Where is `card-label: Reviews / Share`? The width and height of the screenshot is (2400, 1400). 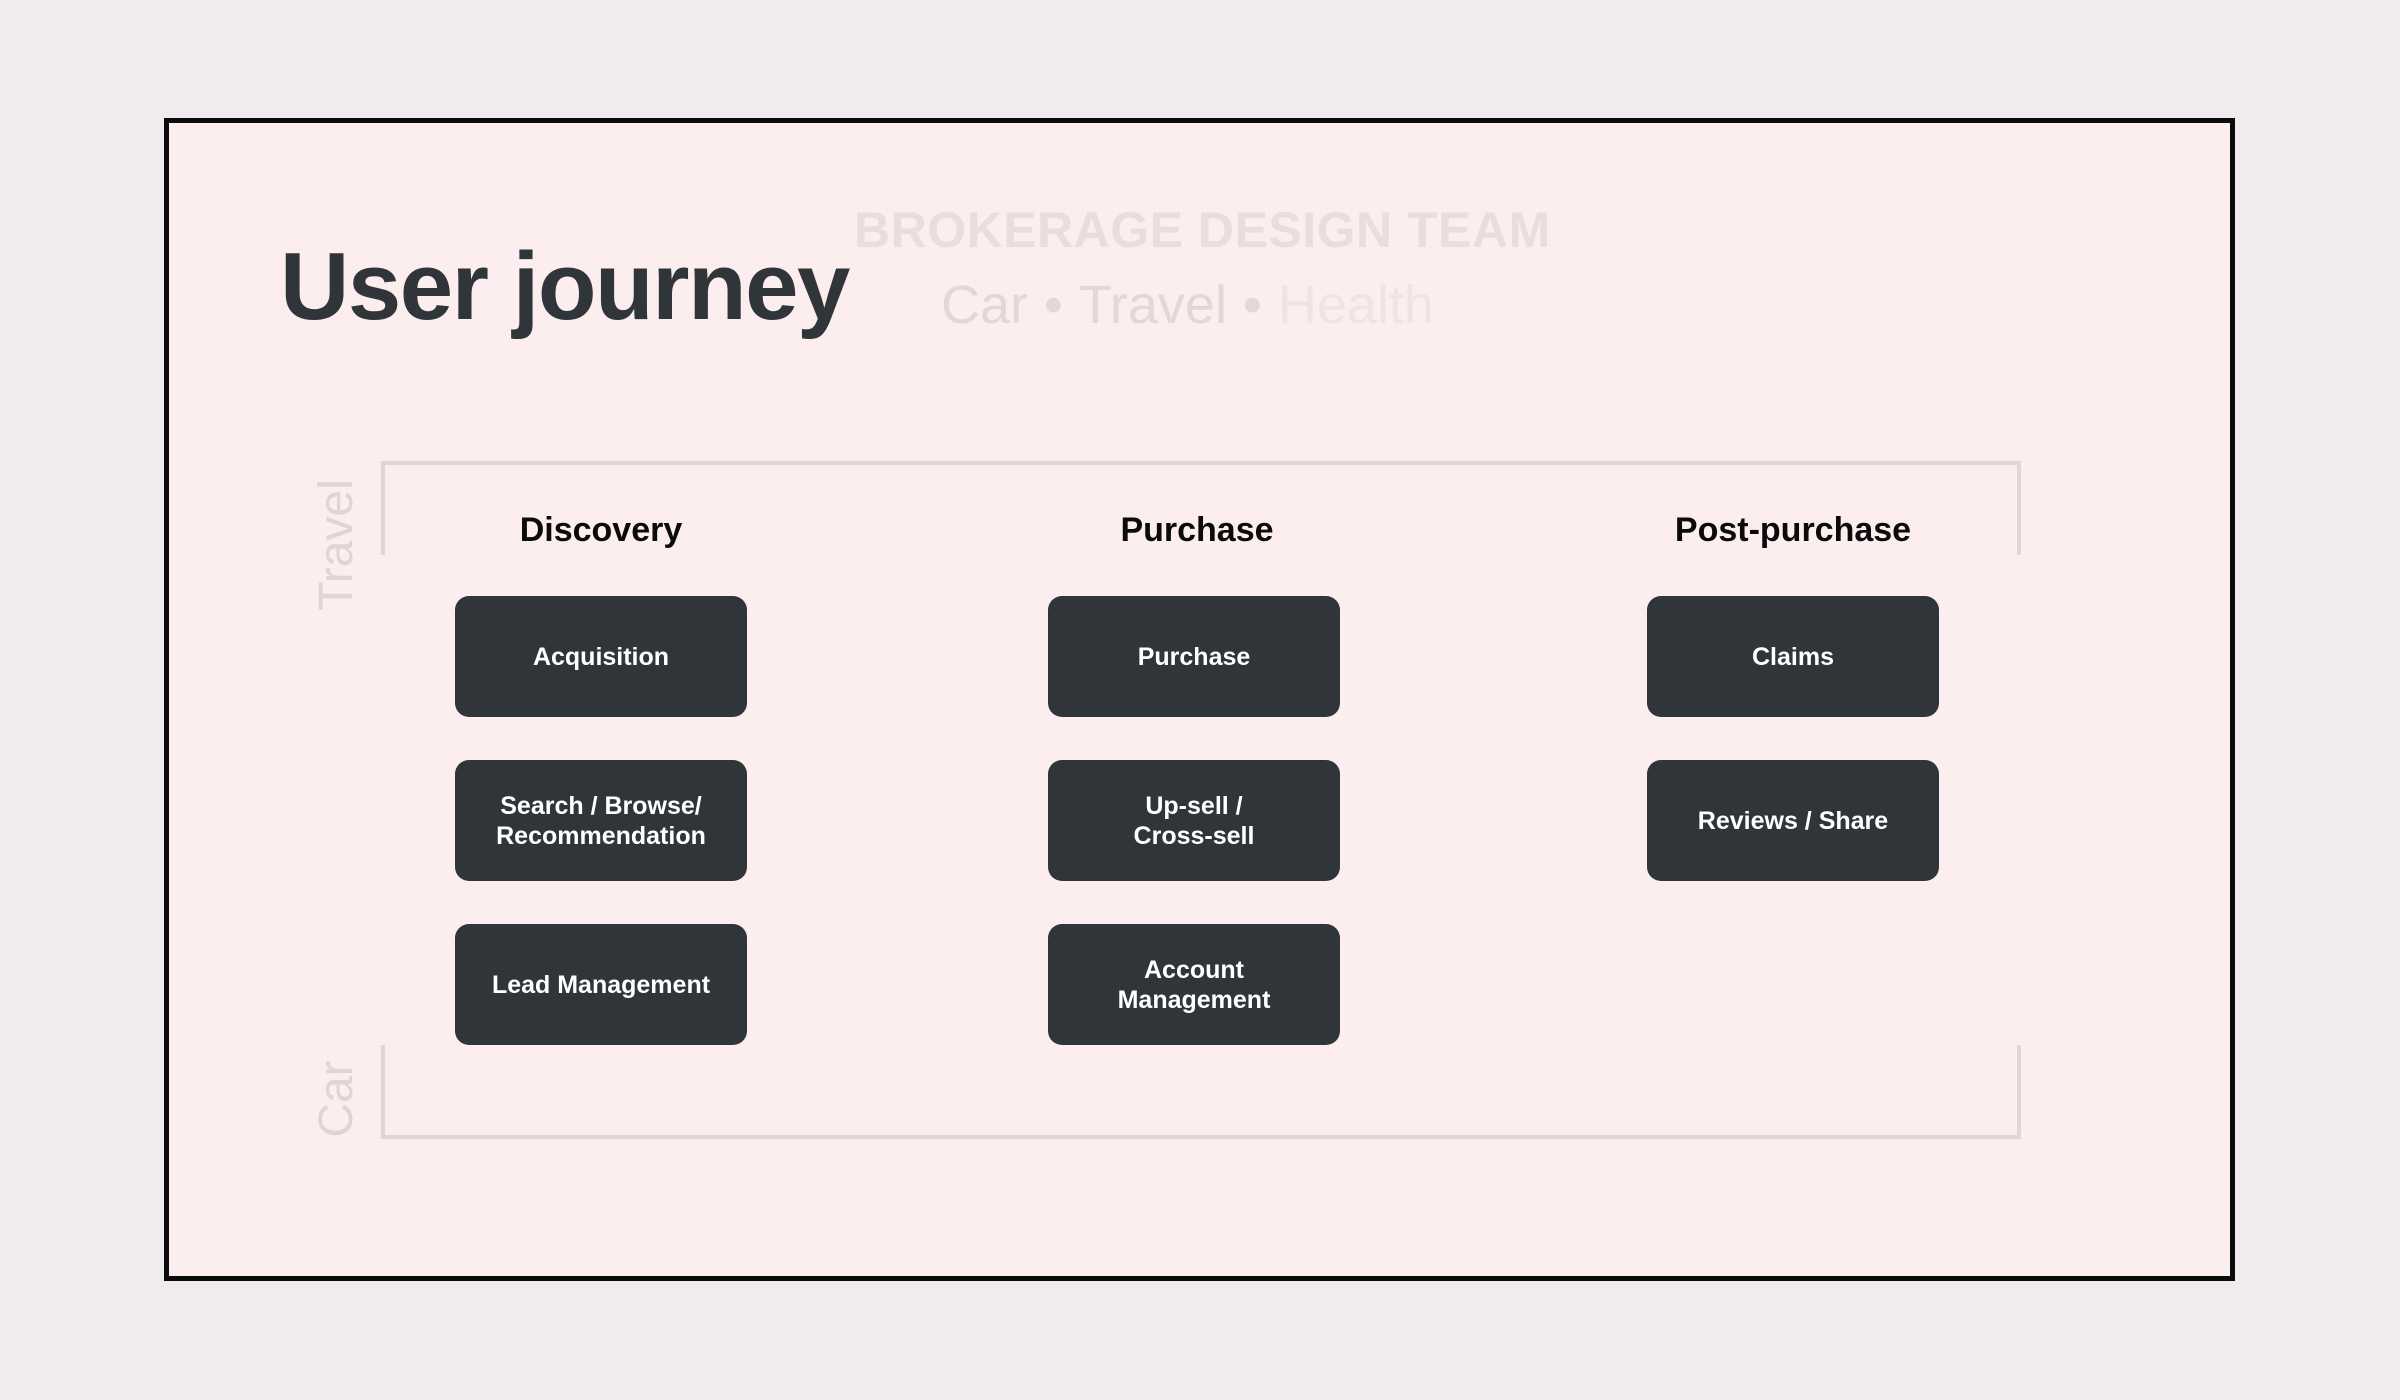 card-label: Reviews / Share is located at coordinates (1793, 820).